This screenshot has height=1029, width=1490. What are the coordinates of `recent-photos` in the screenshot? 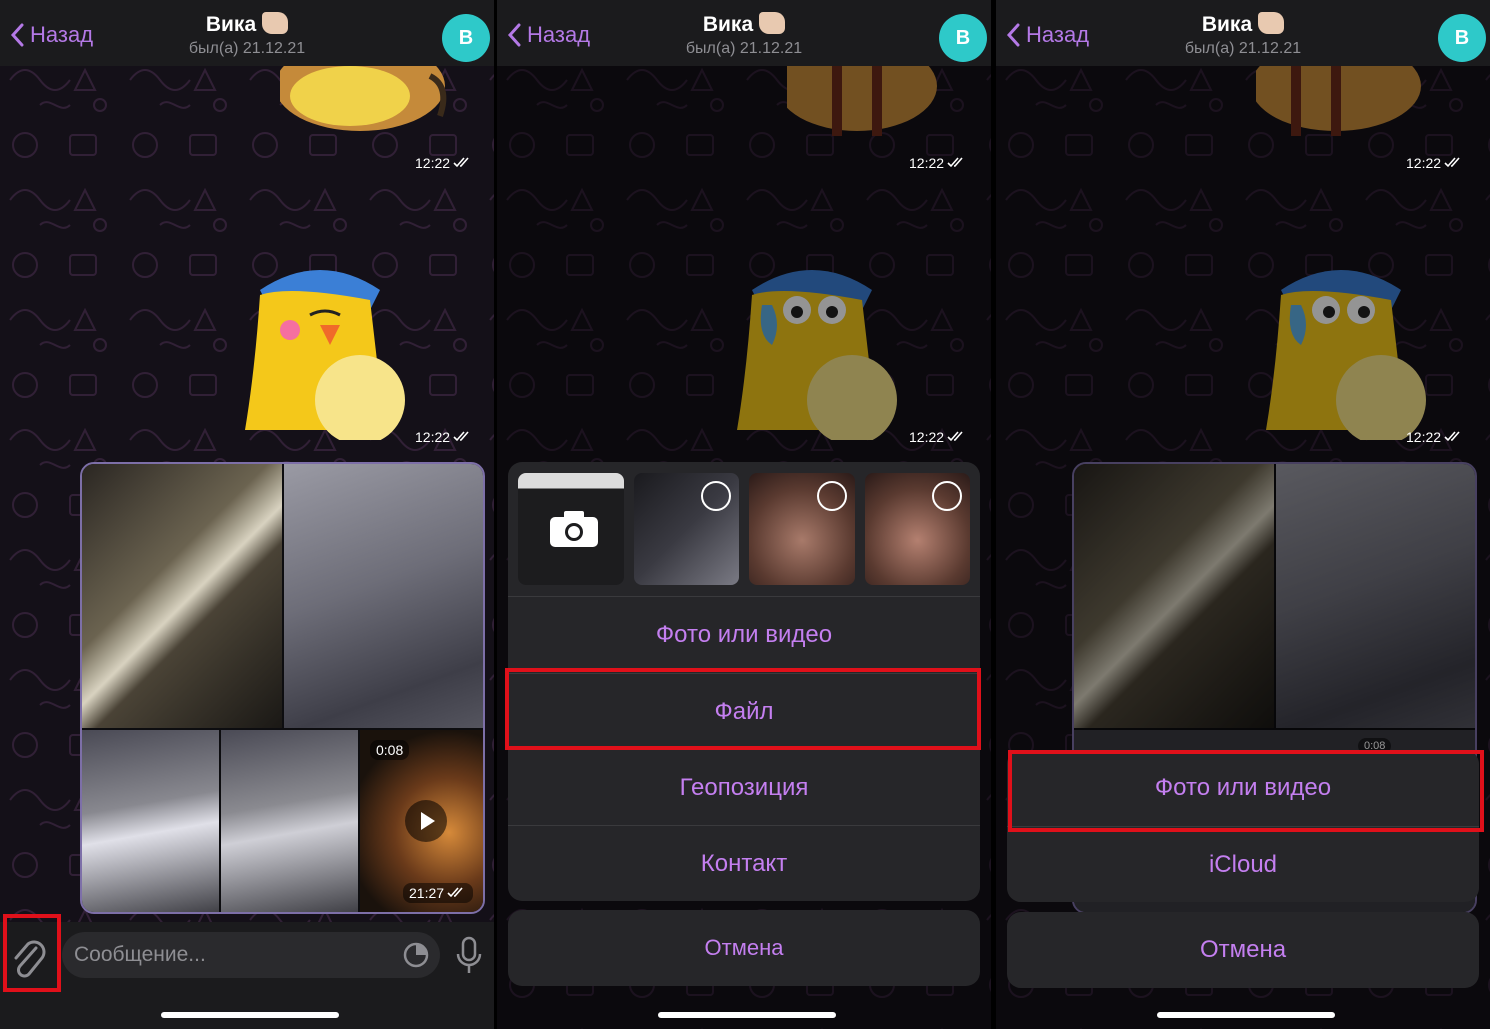 It's located at (744, 529).